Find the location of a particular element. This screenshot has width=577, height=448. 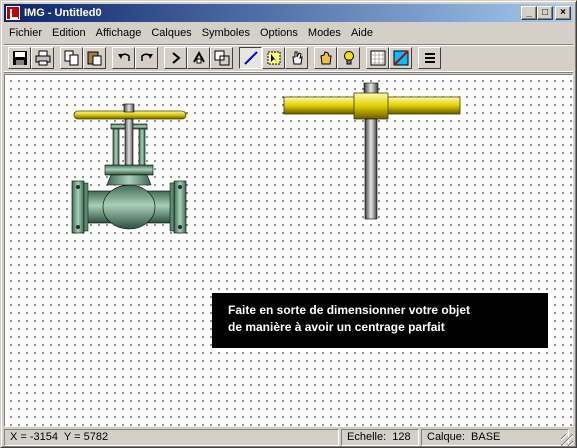

maximize-button: □ is located at coordinates (545, 13).